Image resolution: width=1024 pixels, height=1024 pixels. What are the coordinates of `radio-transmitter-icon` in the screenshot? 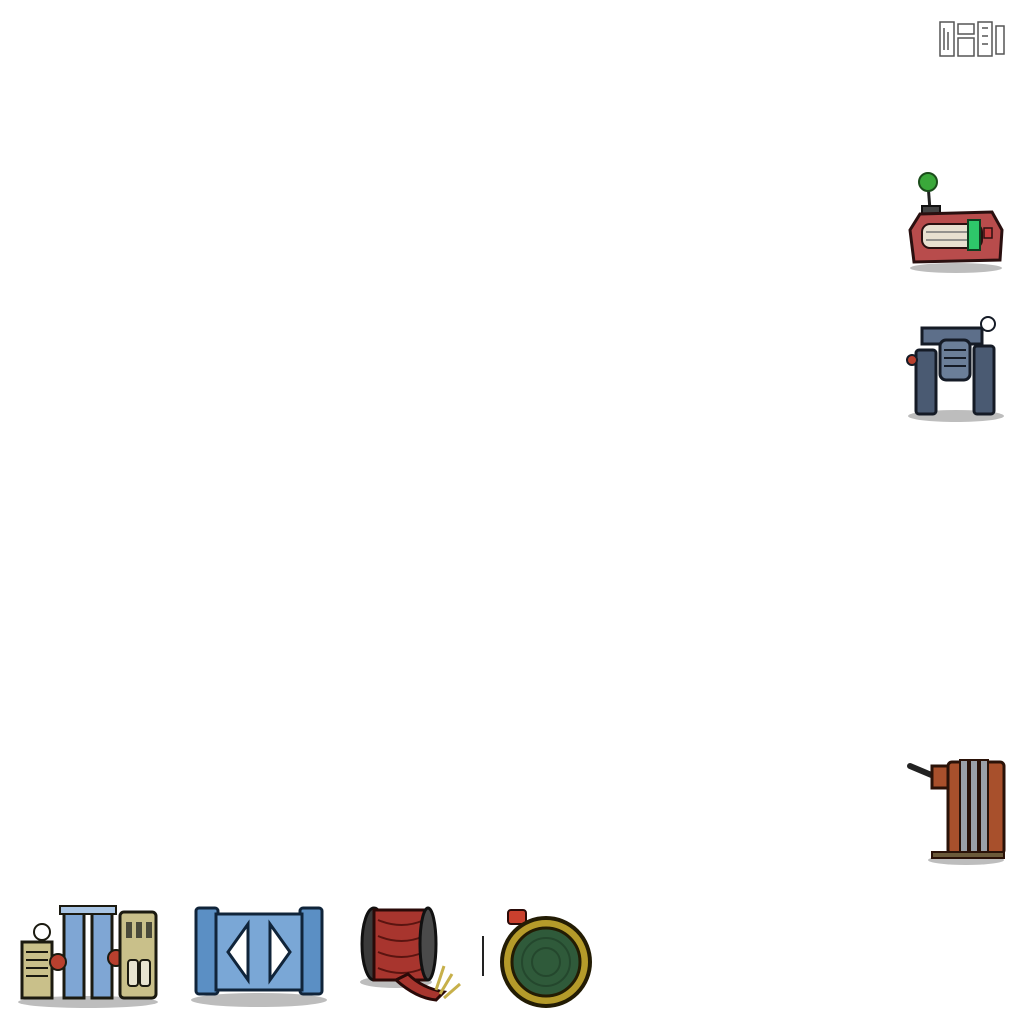 It's located at (956, 223).